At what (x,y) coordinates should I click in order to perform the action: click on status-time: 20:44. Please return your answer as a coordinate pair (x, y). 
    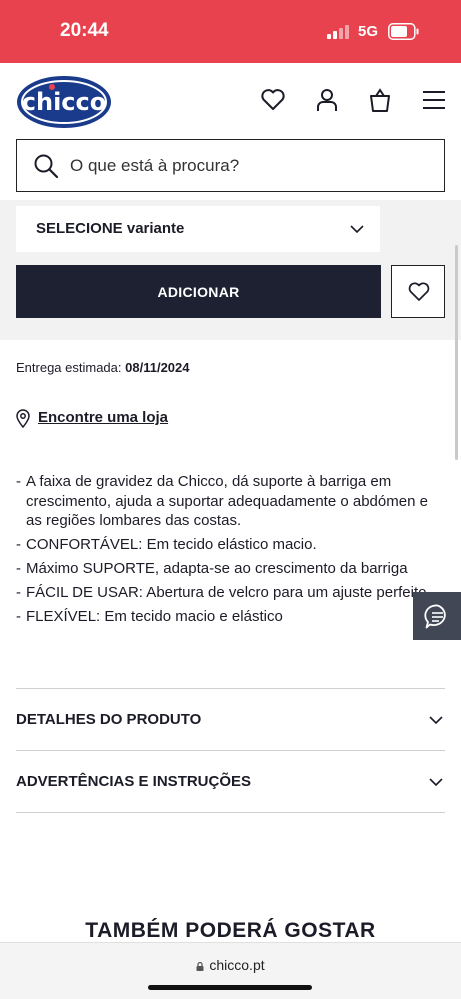
    Looking at the image, I should click on (84, 30).